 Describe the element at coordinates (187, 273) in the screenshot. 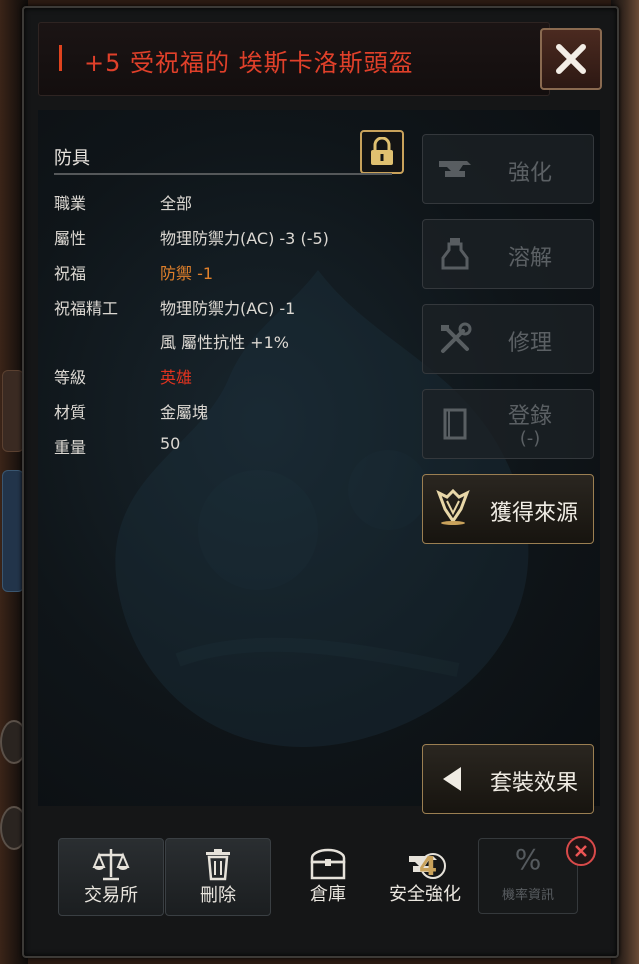

I see `stat-value: 防禦 -1` at that location.